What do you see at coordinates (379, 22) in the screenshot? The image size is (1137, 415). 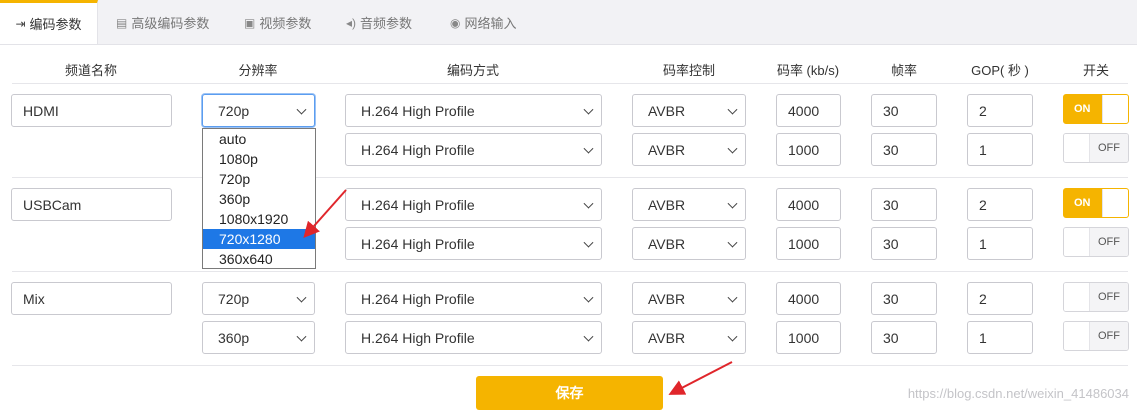 I see `tab-audio-params: ◂) 音频参数` at bounding box center [379, 22].